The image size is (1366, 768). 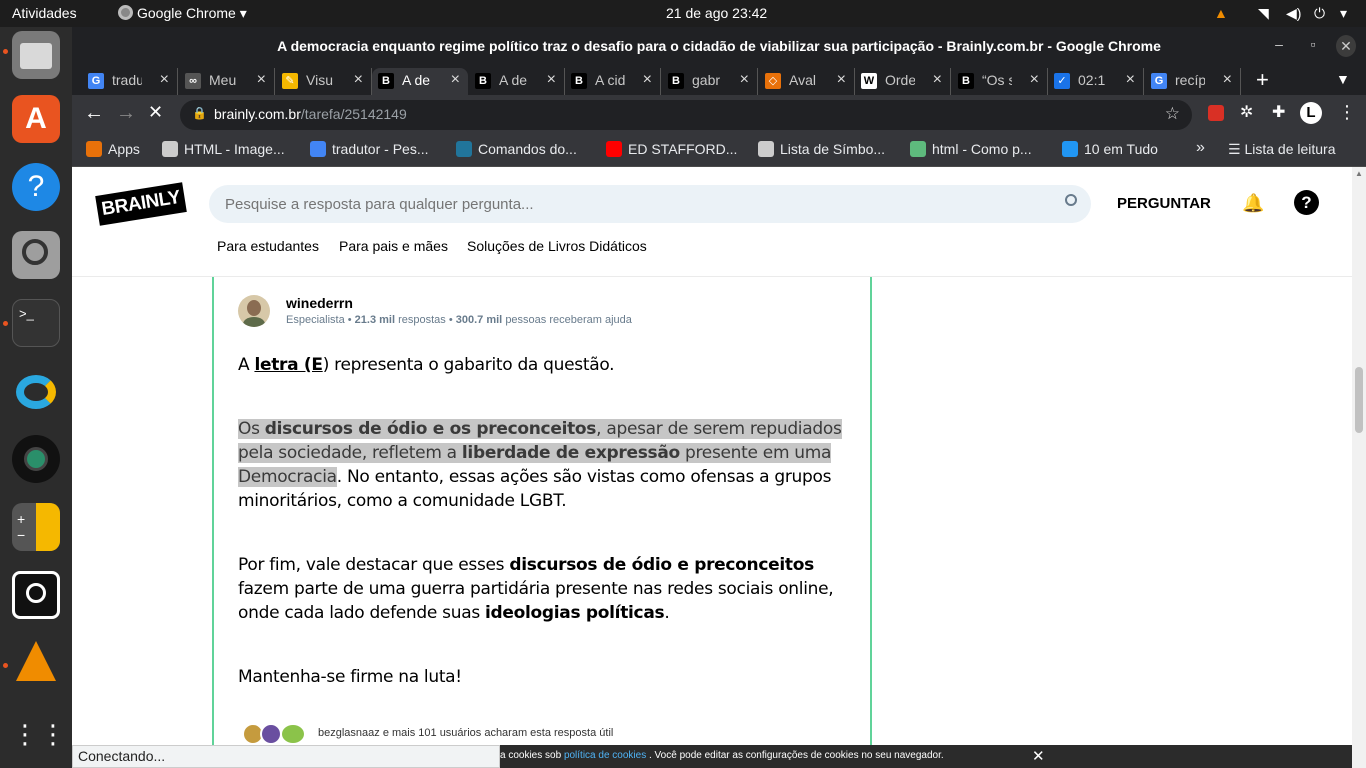 I want to click on maximize-button: ▫, so click(x=1313, y=44).